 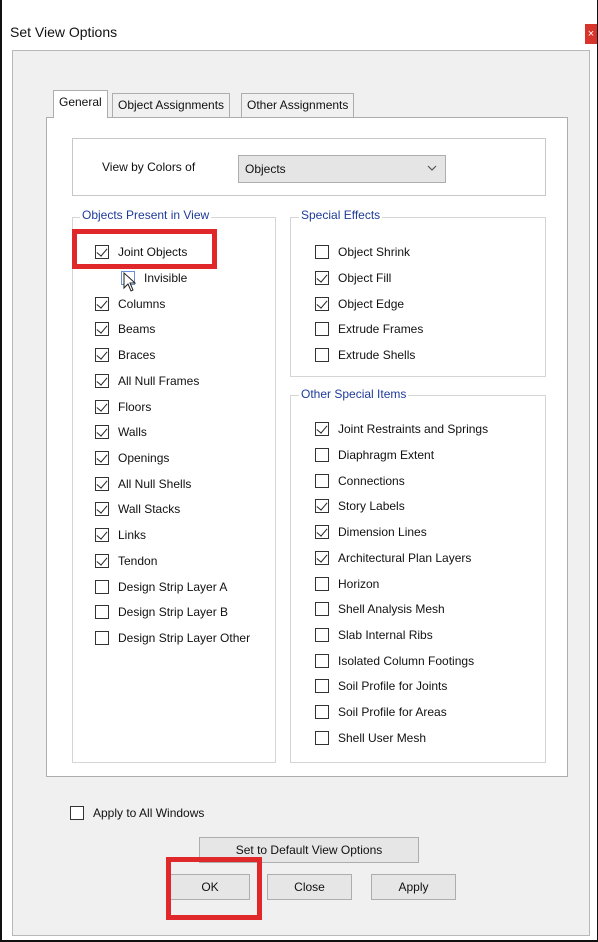 What do you see at coordinates (365, 278) in the screenshot?
I see `checkbox-label: Object Fill` at bounding box center [365, 278].